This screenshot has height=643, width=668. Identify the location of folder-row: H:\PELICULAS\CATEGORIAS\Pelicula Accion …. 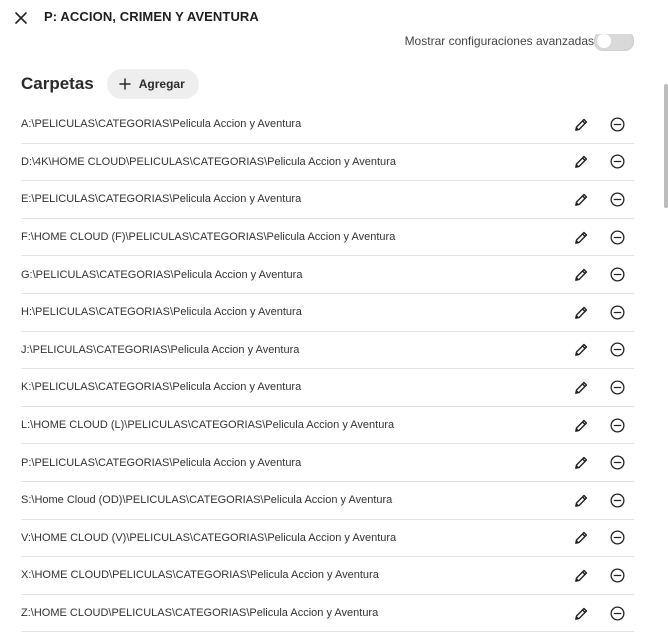
(327, 313).